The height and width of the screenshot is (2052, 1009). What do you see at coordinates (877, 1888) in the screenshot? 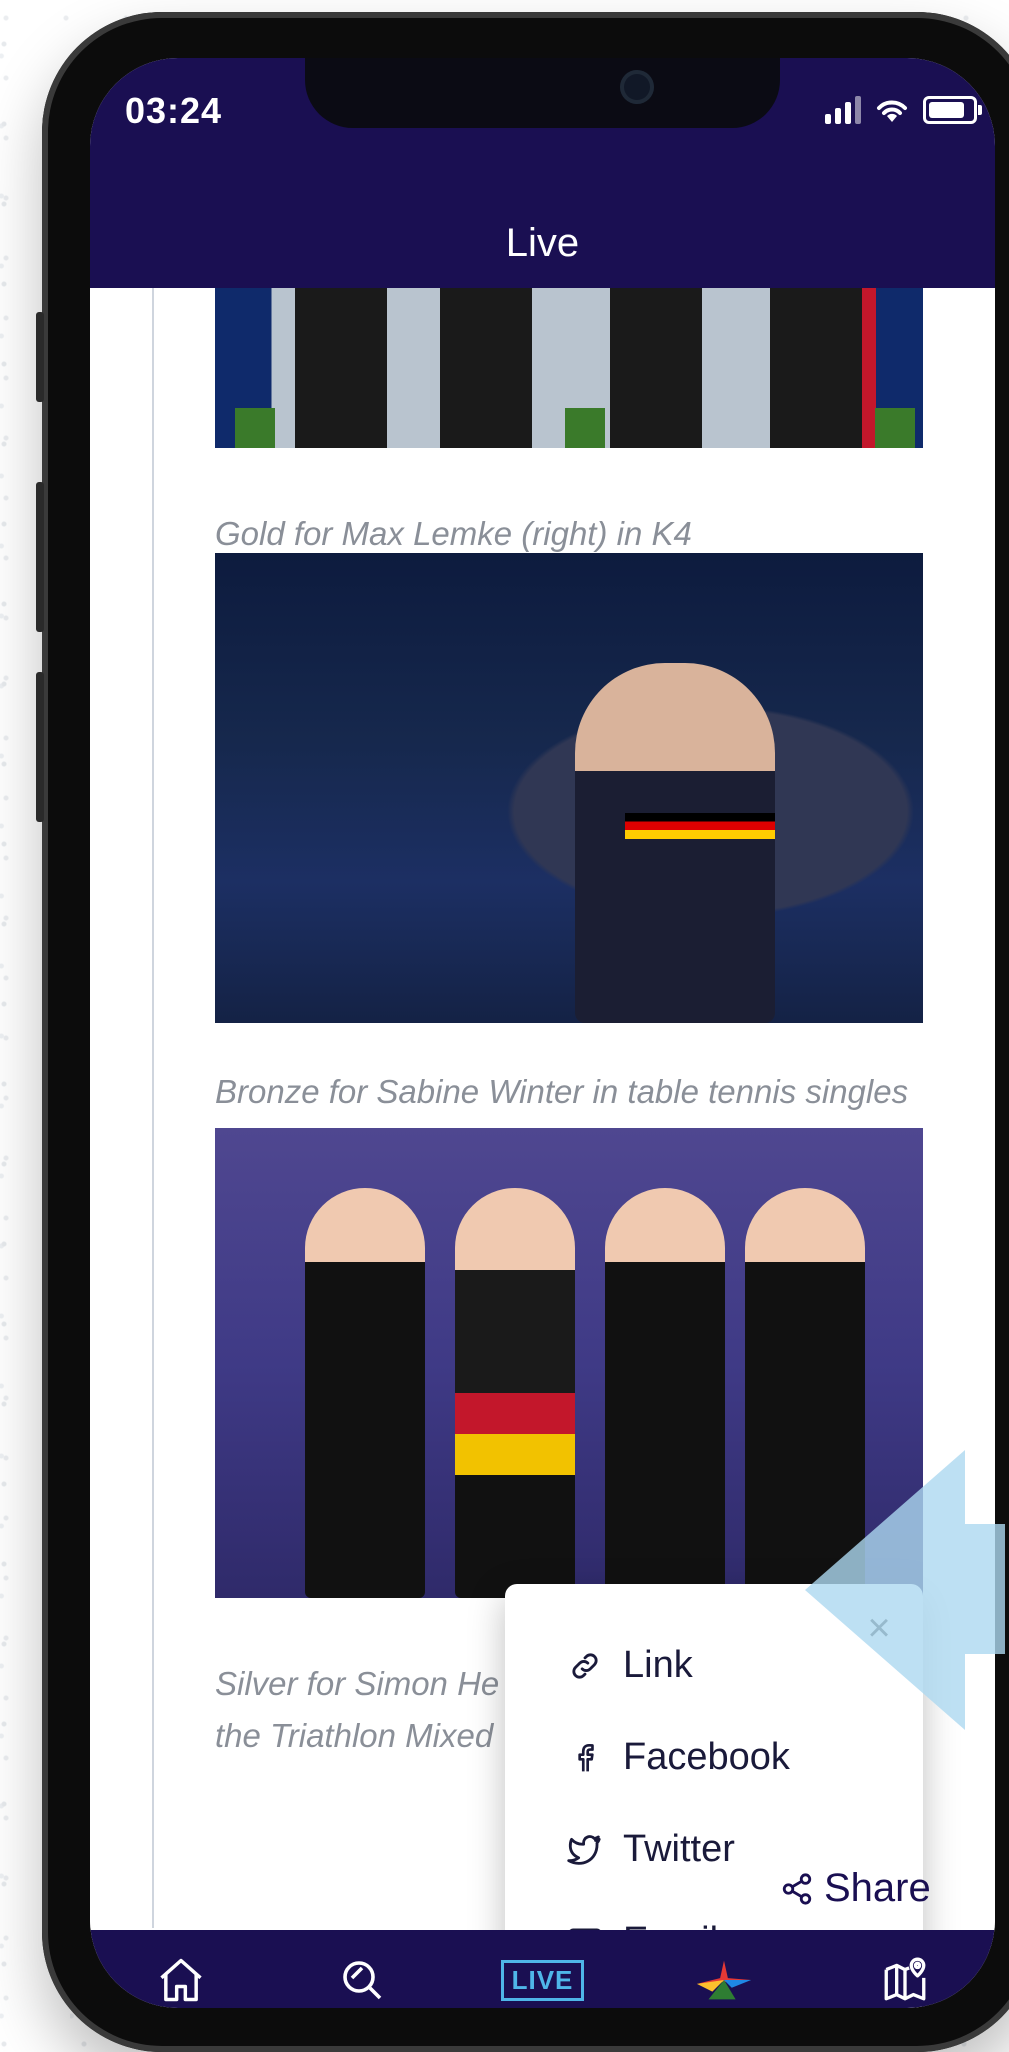
I see `share-button-label: Share` at bounding box center [877, 1888].